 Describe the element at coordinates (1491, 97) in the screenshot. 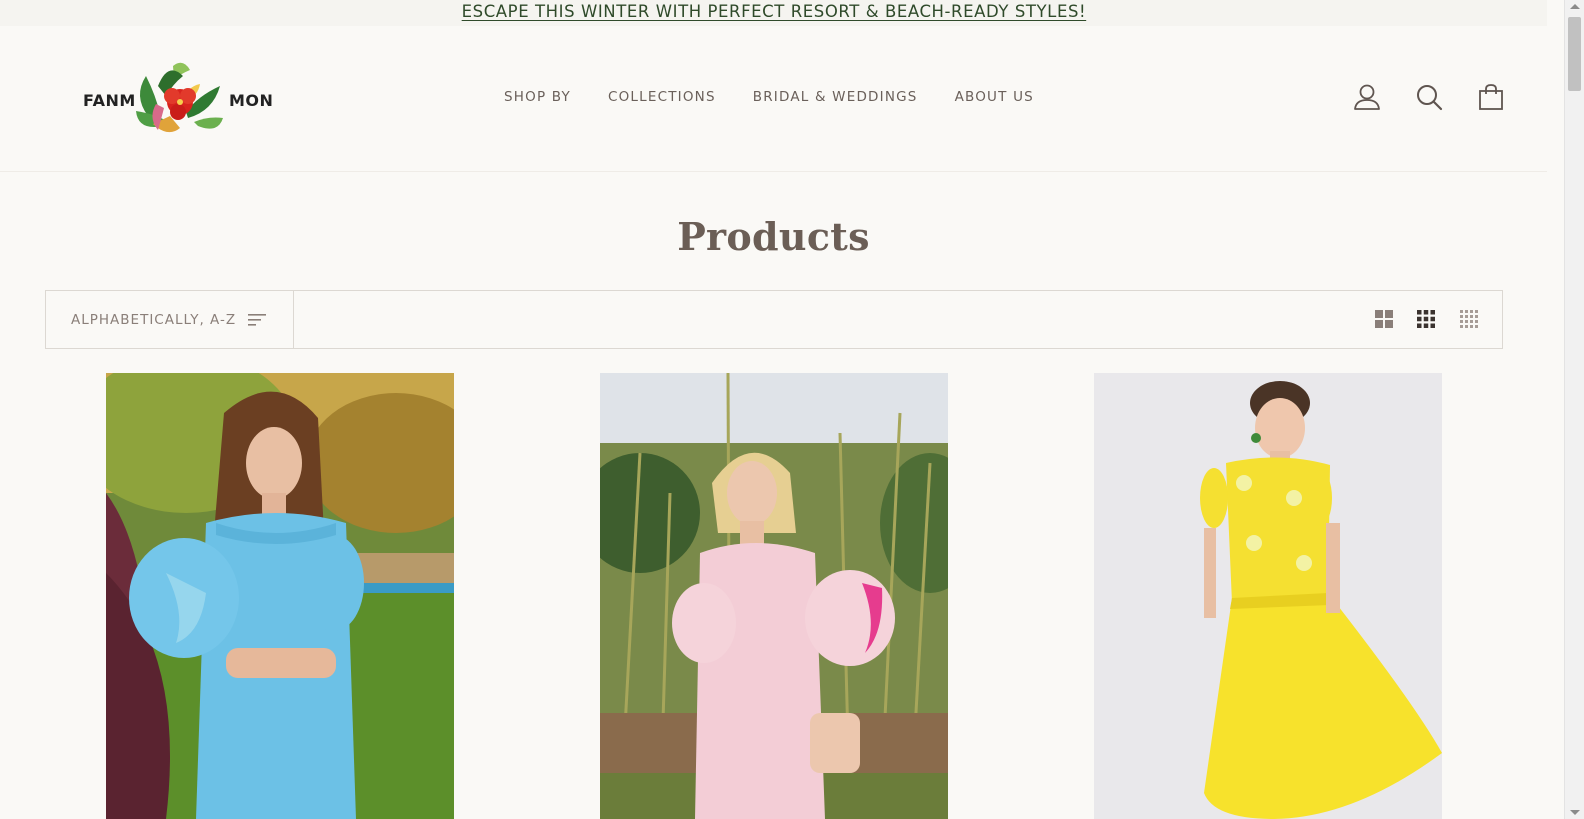

I see `cart-icon` at that location.